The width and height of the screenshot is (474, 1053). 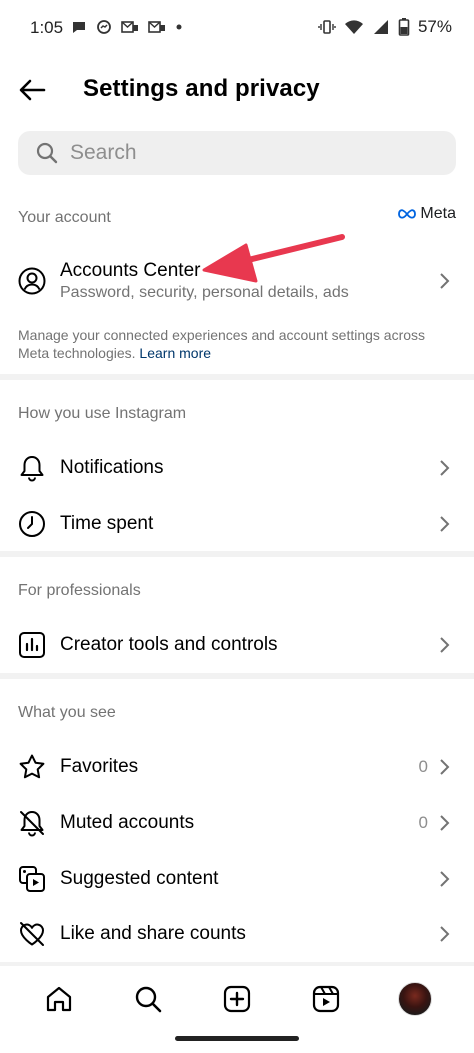 I want to click on suggested-content-icon, so click(x=32, y=879).